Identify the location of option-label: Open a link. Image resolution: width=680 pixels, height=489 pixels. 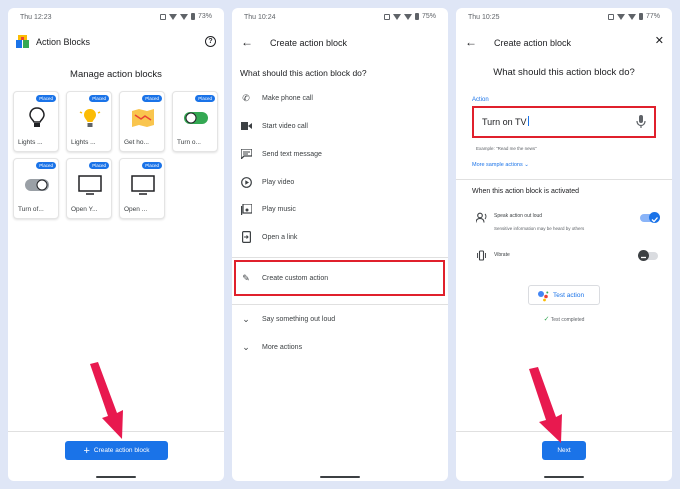
(280, 237).